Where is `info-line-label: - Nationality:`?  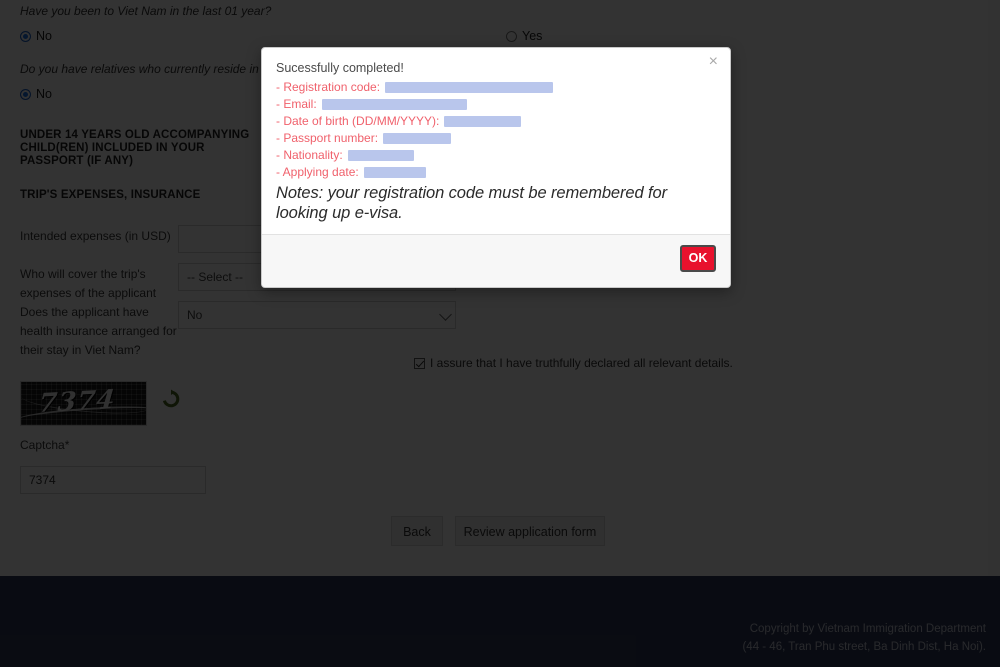 info-line-label: - Nationality: is located at coordinates (309, 155).